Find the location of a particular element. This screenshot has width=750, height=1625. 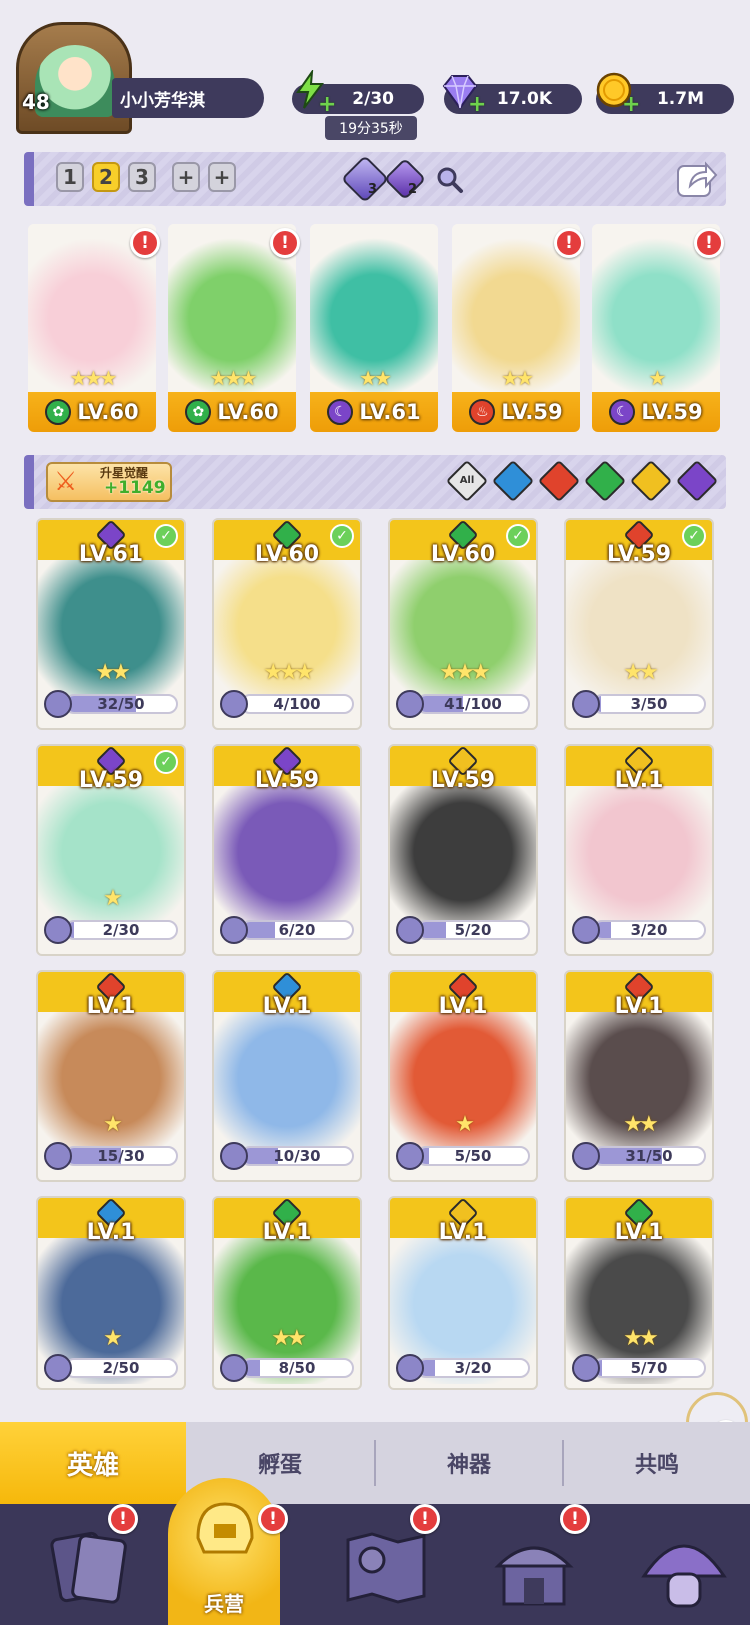

hero-level-bar: ♨ LV.59 is located at coordinates (516, 412).